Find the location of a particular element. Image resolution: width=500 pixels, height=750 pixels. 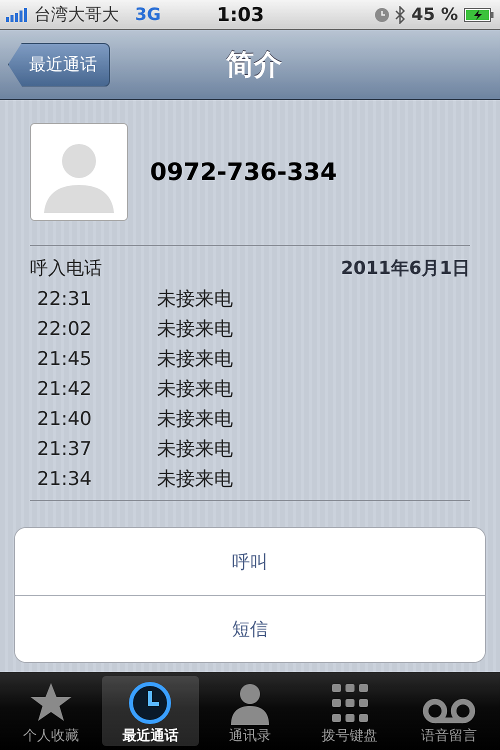

avatar-icon is located at coordinates (79, 172).